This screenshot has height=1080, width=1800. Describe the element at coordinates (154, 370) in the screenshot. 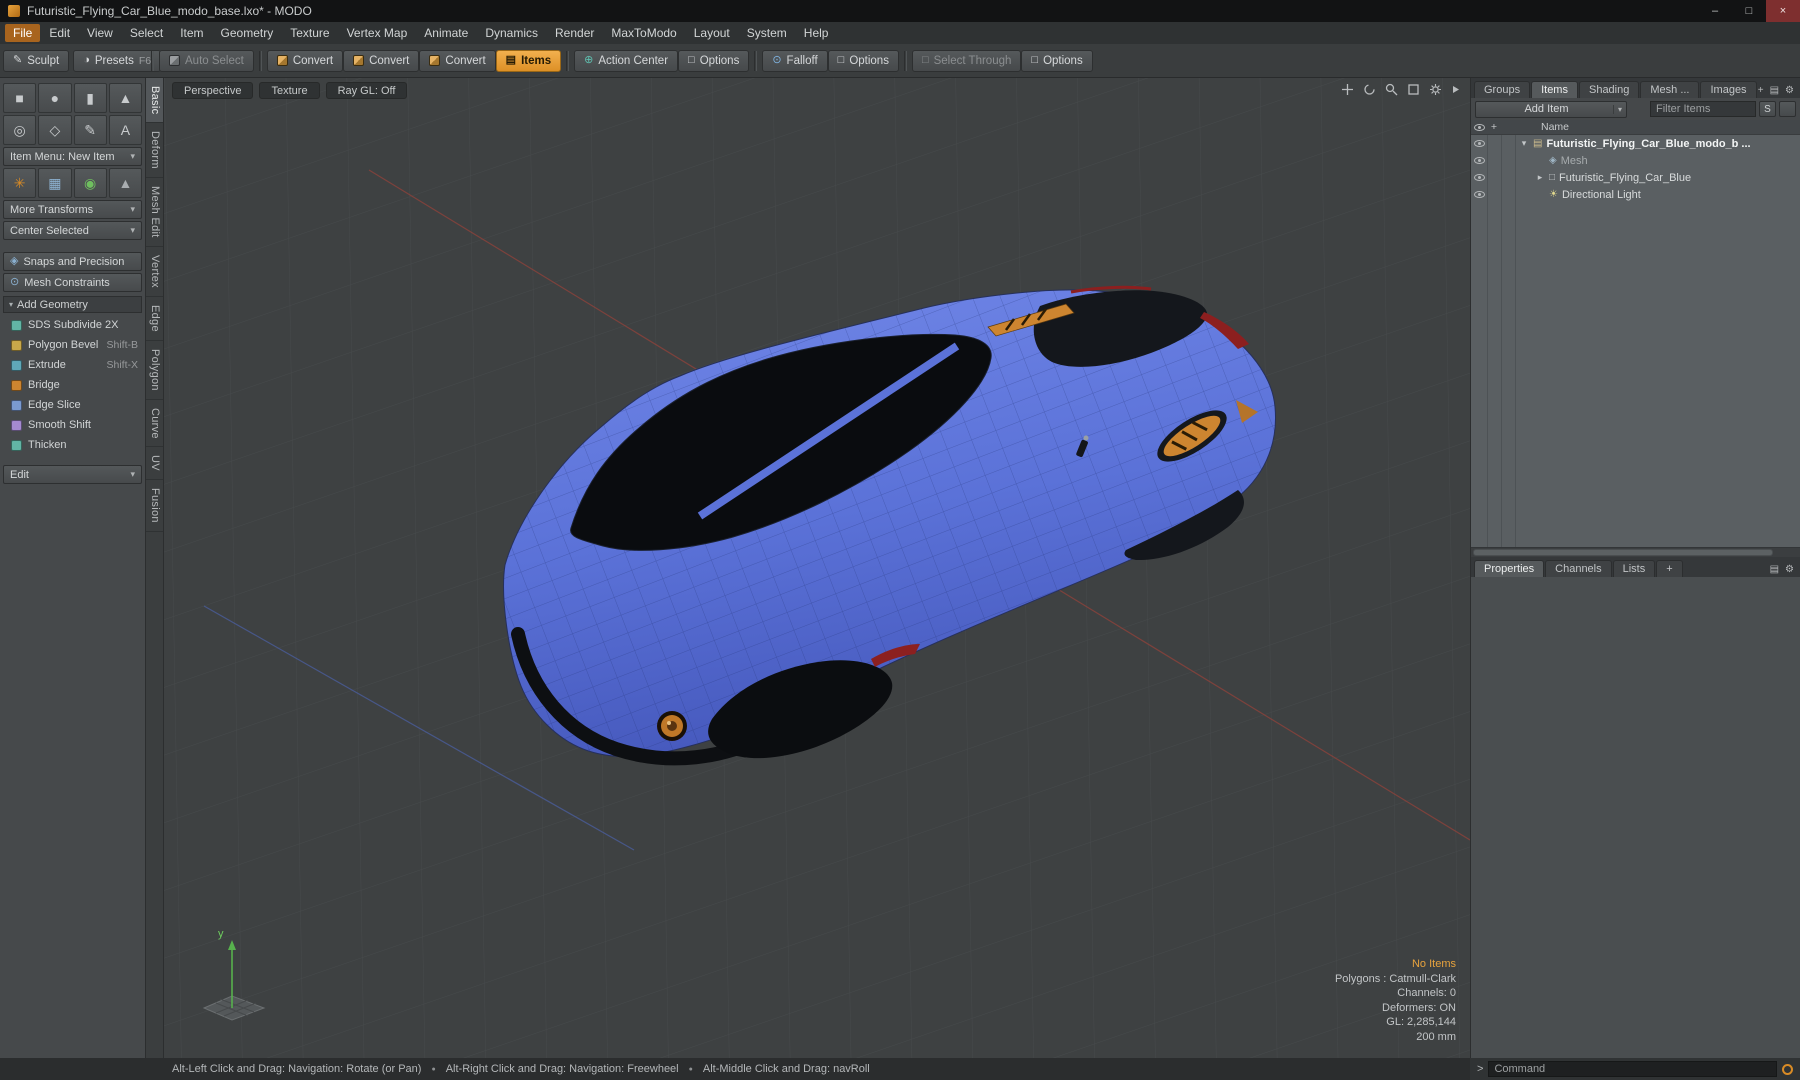

I see `tab-polygon: Polygon` at that location.